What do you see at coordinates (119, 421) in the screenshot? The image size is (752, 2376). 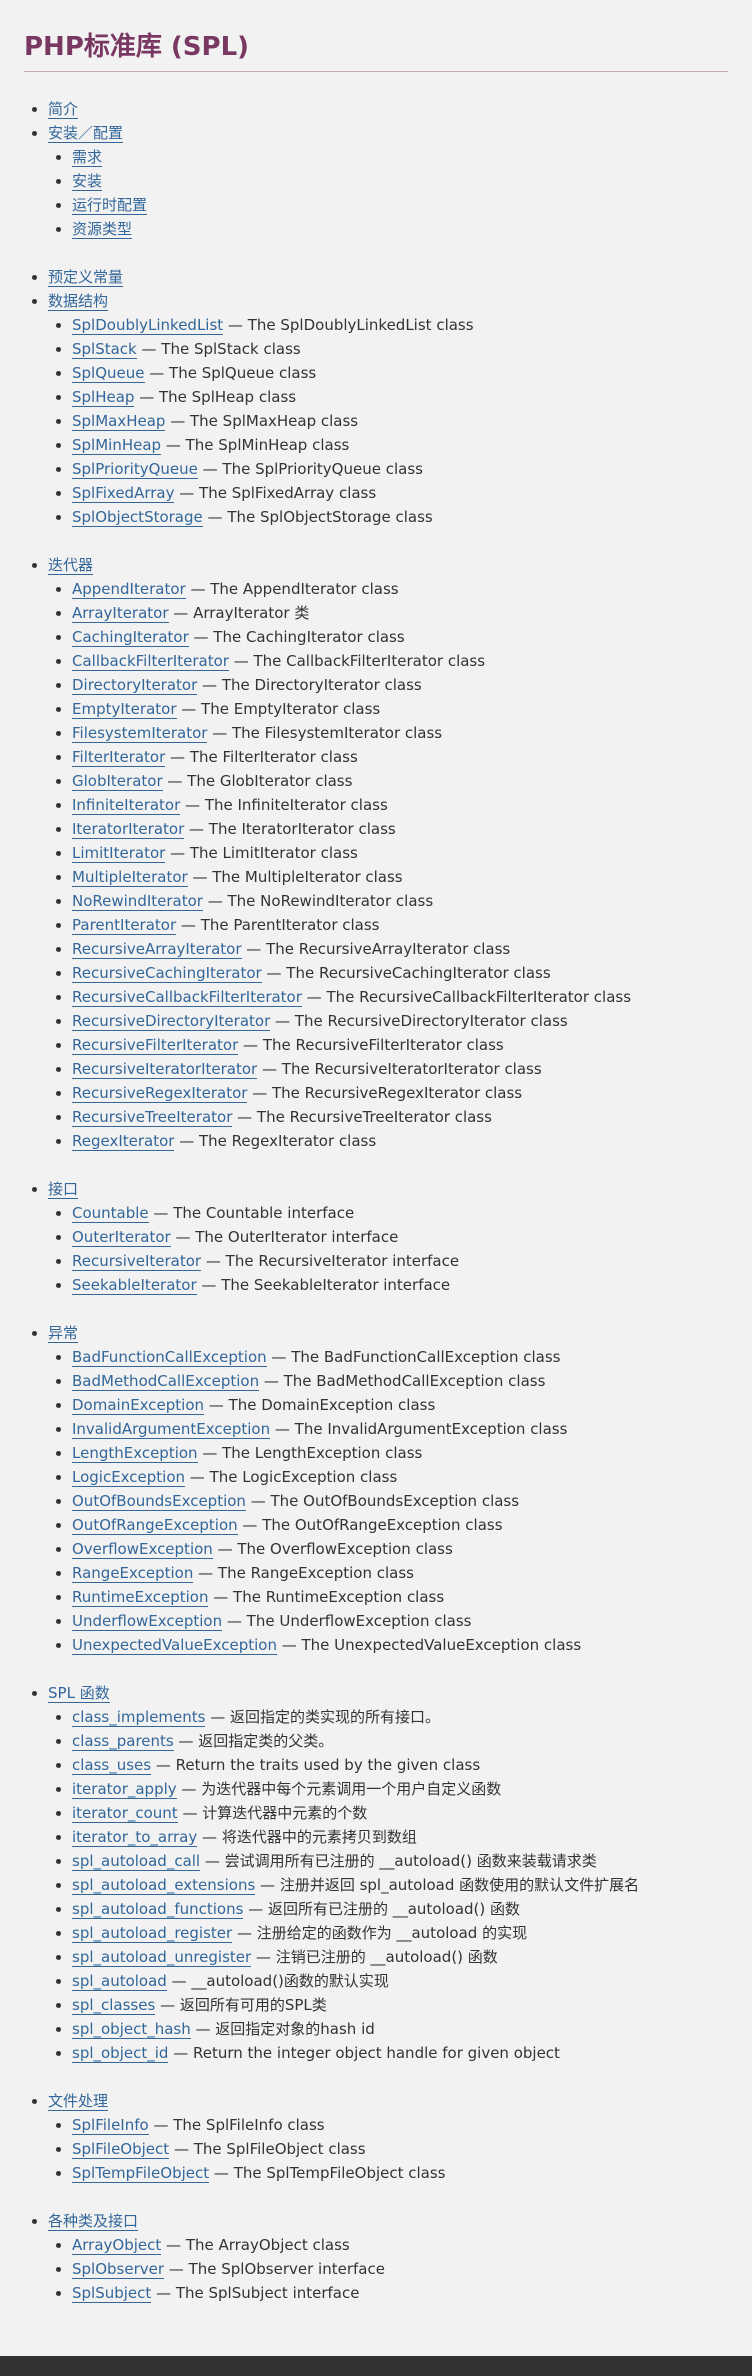 I see `toc-item-link: SplMaxHeap` at bounding box center [119, 421].